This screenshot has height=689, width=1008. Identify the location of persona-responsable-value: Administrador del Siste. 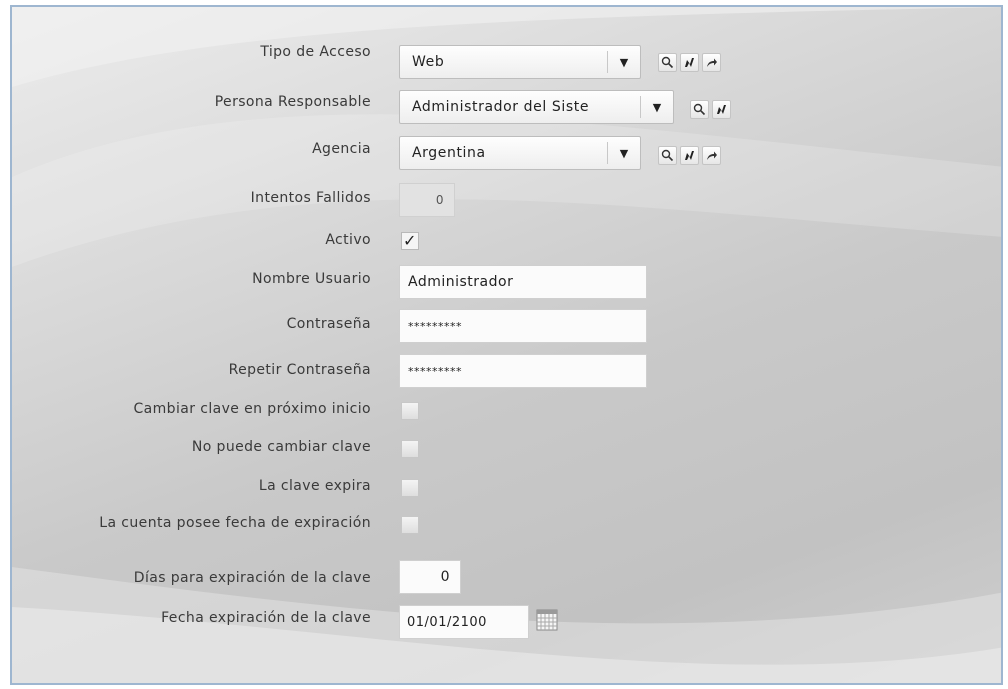
(501, 107).